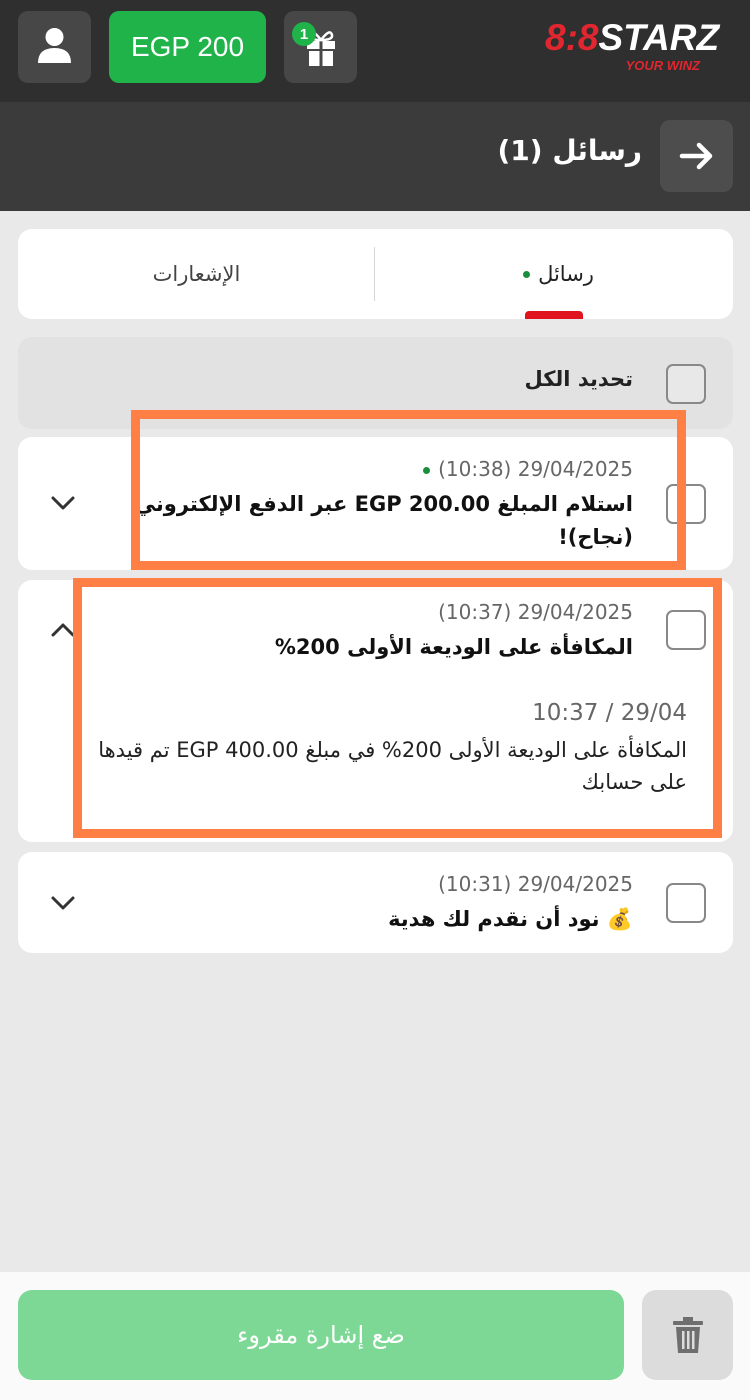 This screenshot has width=750, height=1400. What do you see at coordinates (524, 469) in the screenshot?
I see `message-date: 29/04/2025 (10:38)` at bounding box center [524, 469].